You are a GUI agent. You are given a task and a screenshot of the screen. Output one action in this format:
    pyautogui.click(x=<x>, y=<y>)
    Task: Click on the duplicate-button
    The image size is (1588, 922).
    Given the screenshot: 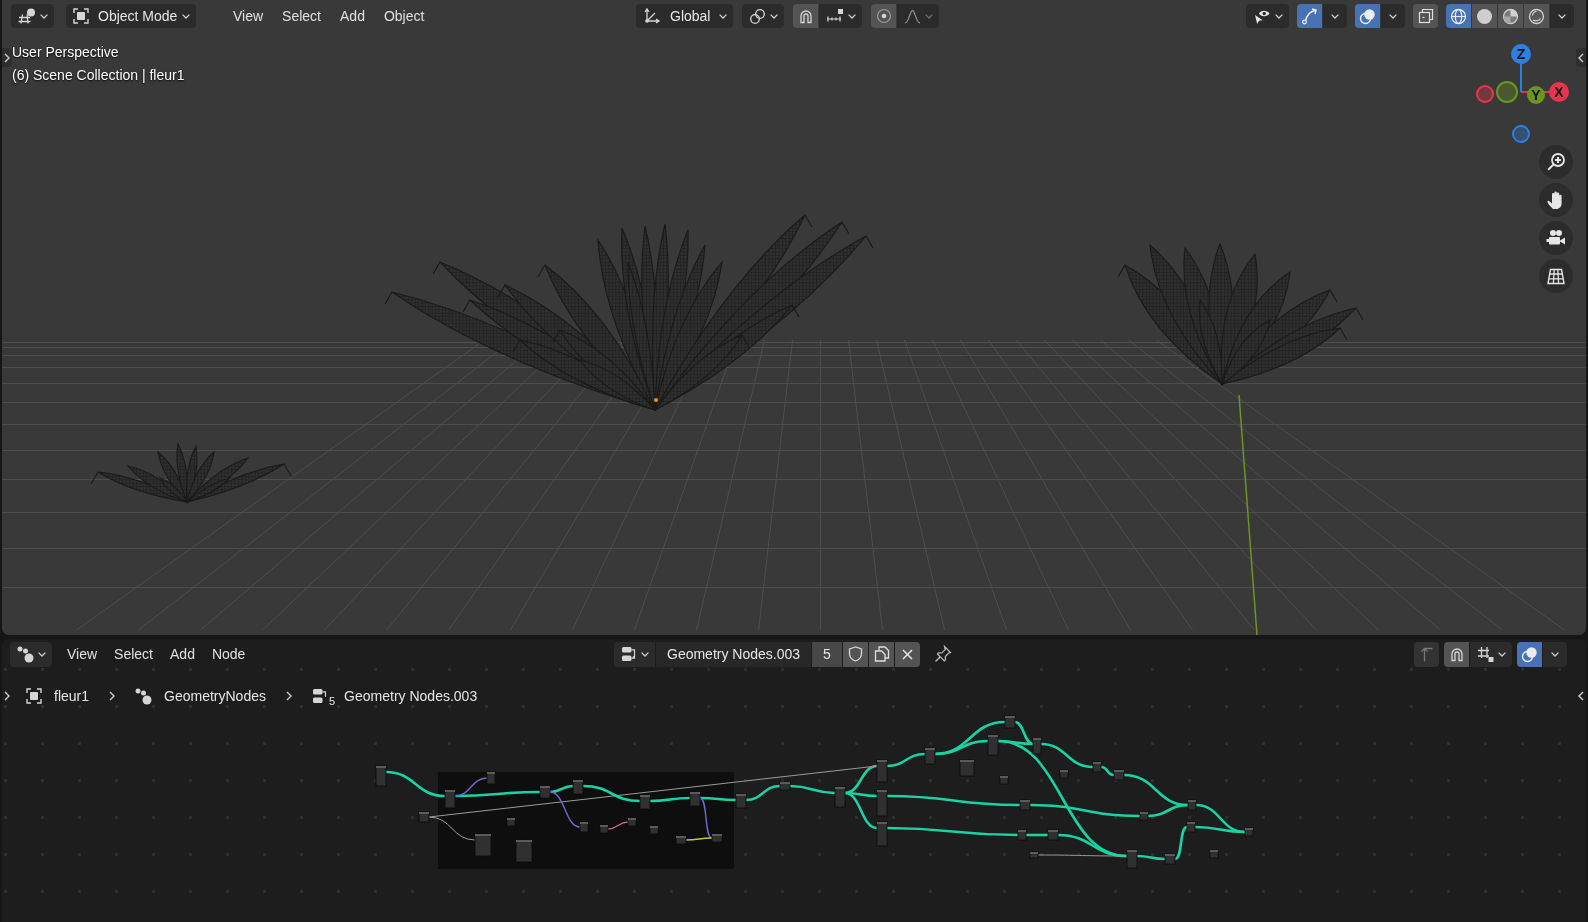 What is the action you would take?
    pyautogui.click(x=881, y=654)
    